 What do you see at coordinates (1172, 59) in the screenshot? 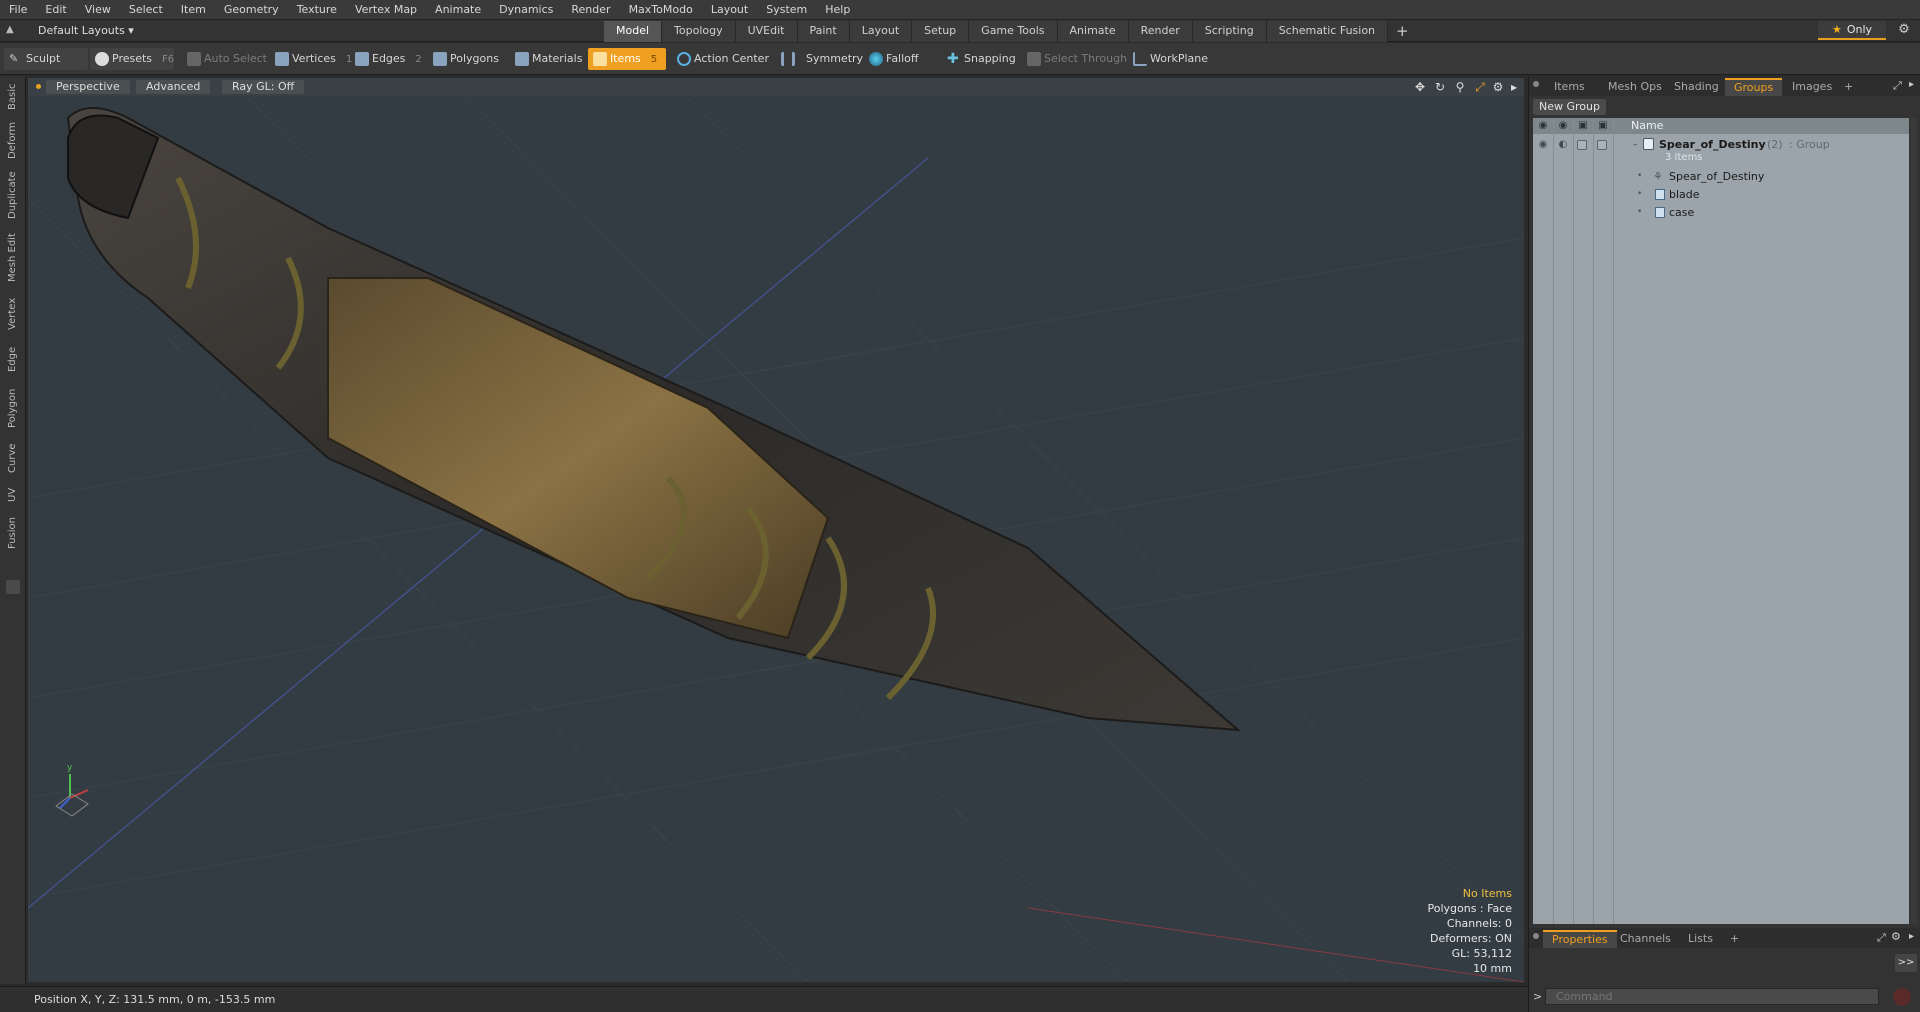
I see `workplane-button: WorkPlane` at bounding box center [1172, 59].